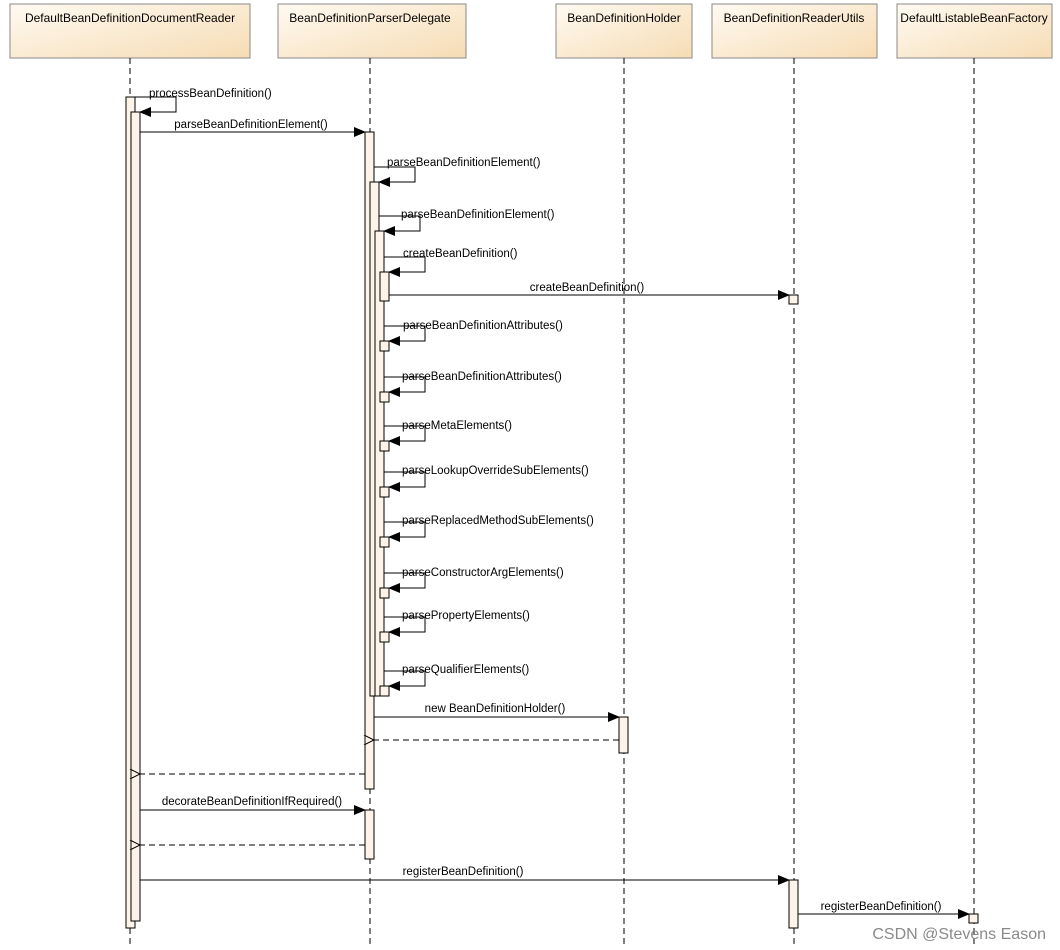 The height and width of the screenshot is (950, 1060). What do you see at coordinates (974, 31) in the screenshot?
I see `participant-header: DefaultListableBeanFactory` at bounding box center [974, 31].